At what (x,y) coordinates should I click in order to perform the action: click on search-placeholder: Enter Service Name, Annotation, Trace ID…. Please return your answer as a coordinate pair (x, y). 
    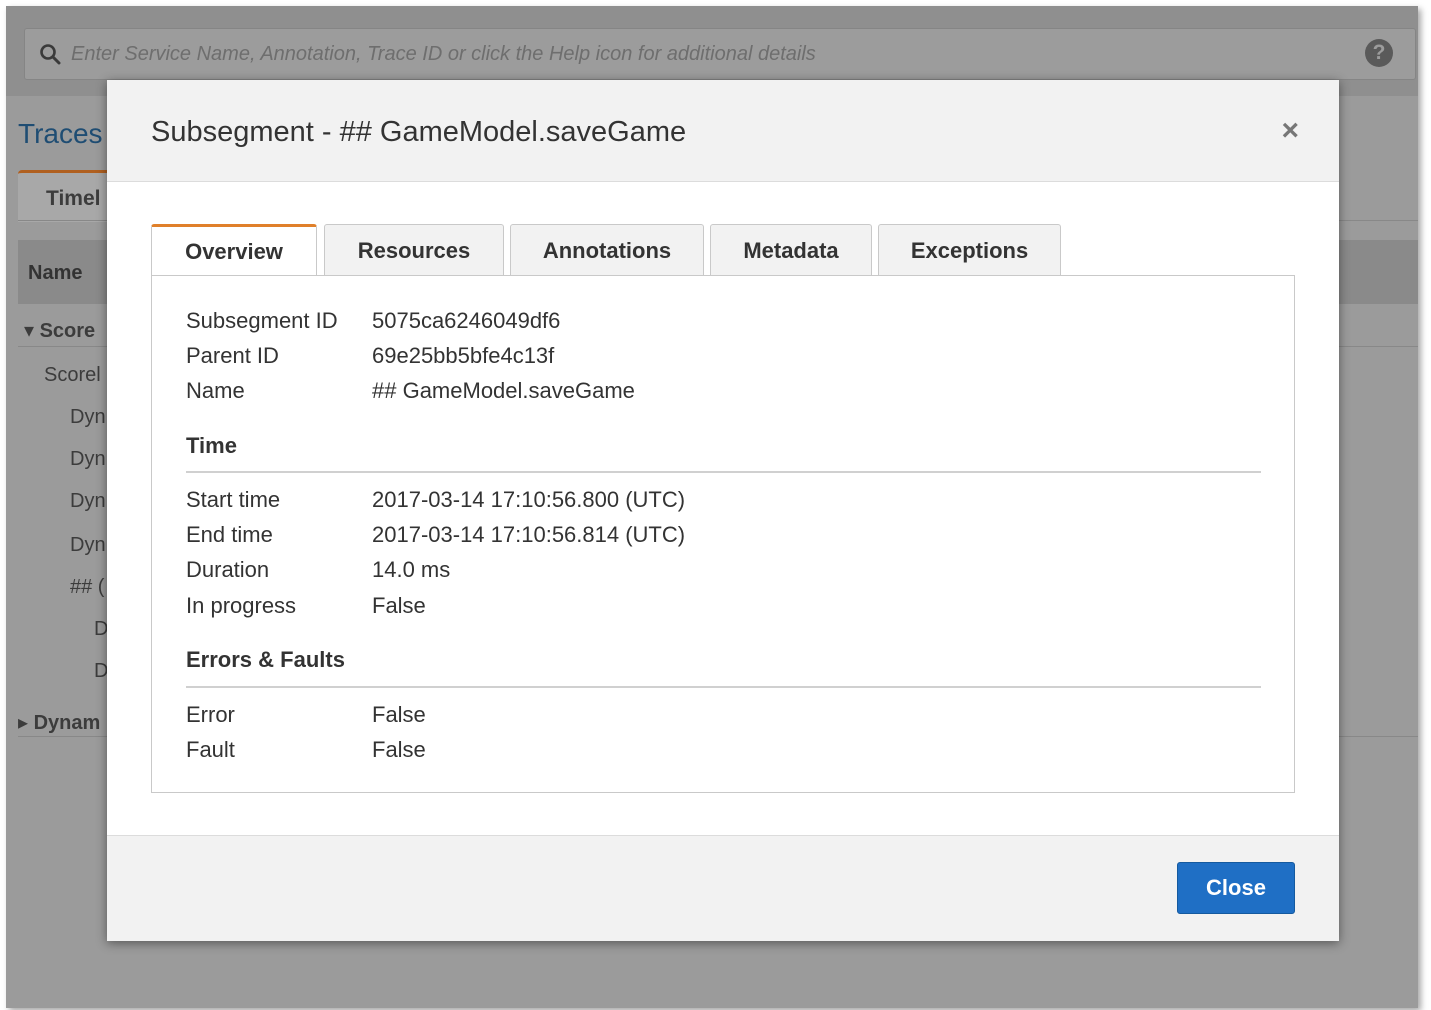
    Looking at the image, I should click on (443, 54).